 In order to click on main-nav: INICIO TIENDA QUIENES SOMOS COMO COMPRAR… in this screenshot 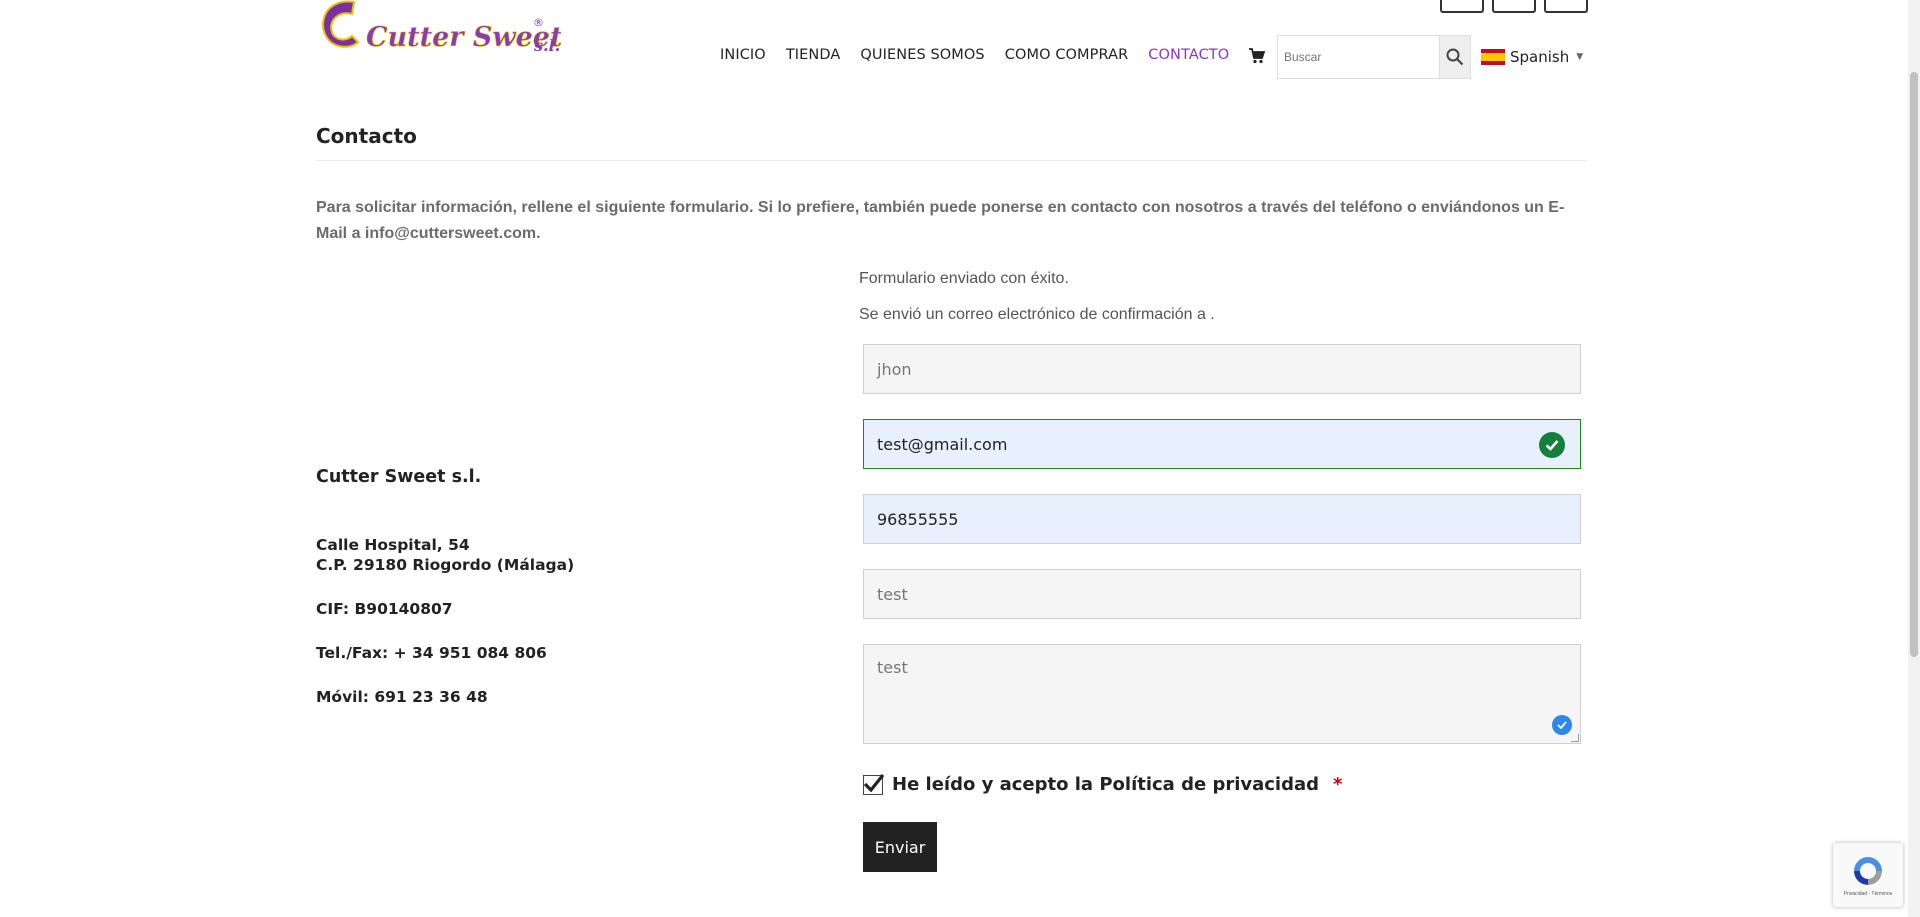, I will do `click(984, 55)`.